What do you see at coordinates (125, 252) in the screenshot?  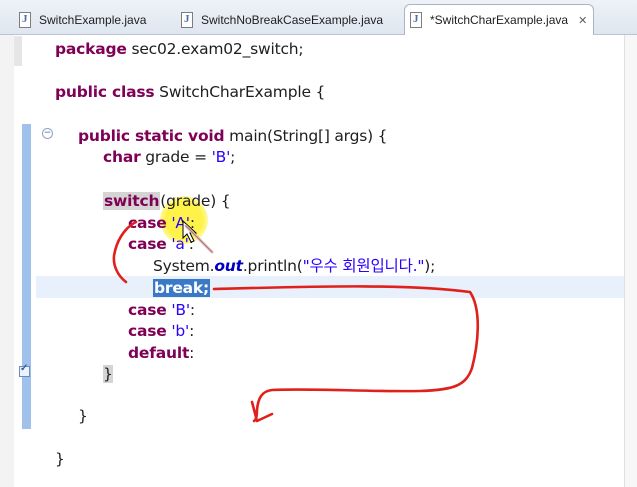 I see `pen-annotation-bracket` at bounding box center [125, 252].